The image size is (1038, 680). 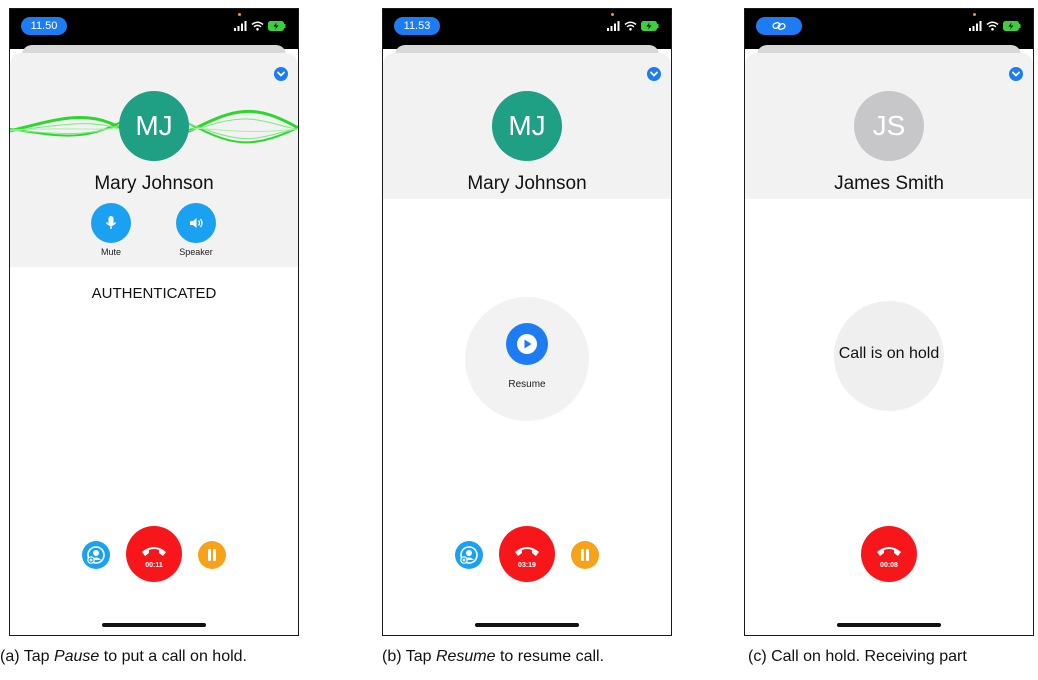 I want to click on caption-c: (c) Call on hold. Receiving part, so click(x=857, y=656).